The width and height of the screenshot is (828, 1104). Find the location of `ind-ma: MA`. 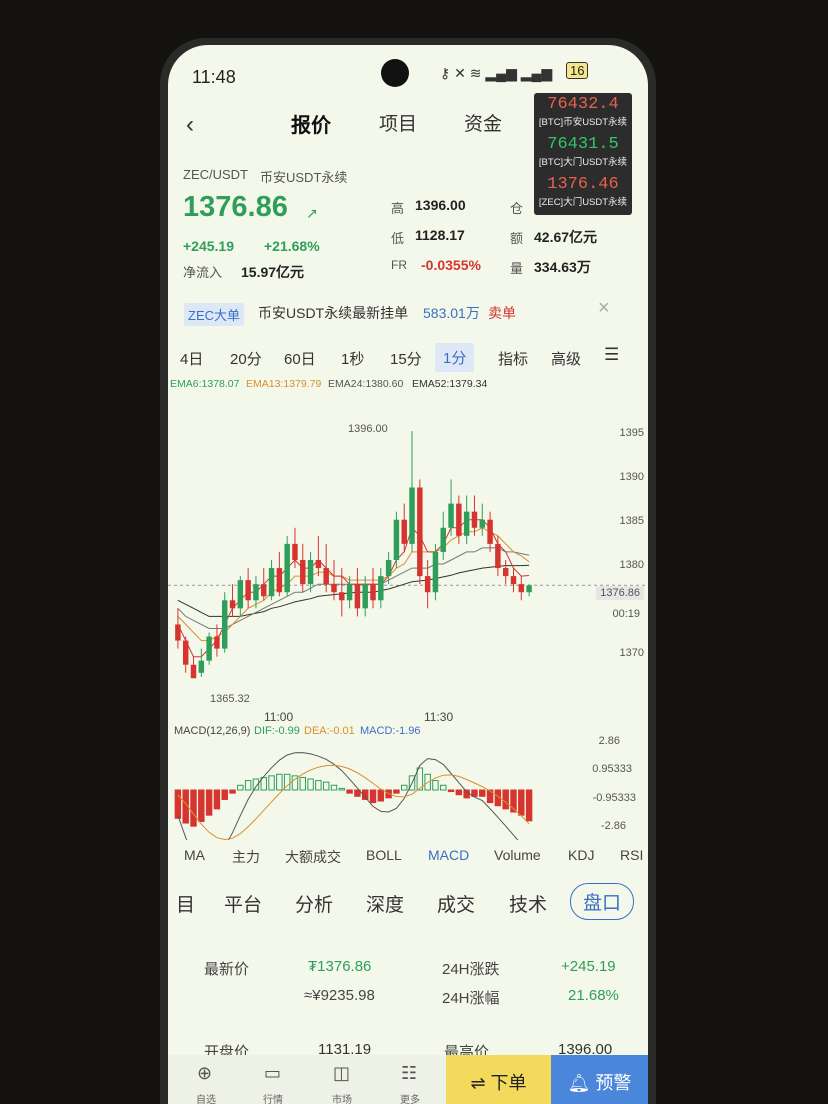

ind-ma: MA is located at coordinates (194, 855).